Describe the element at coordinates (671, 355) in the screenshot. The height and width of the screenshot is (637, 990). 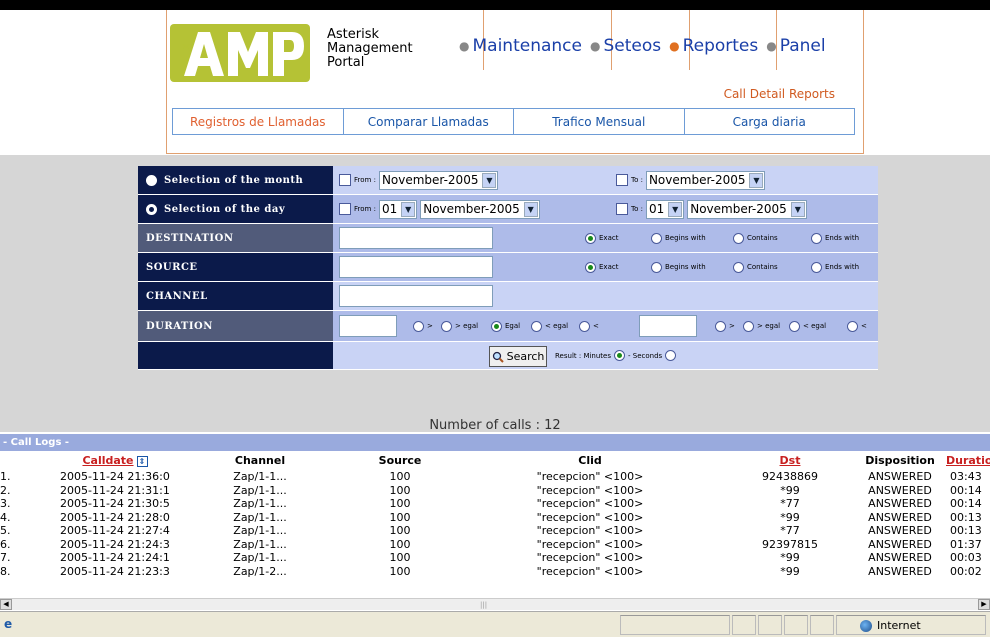
I see `seconds-radio` at that location.